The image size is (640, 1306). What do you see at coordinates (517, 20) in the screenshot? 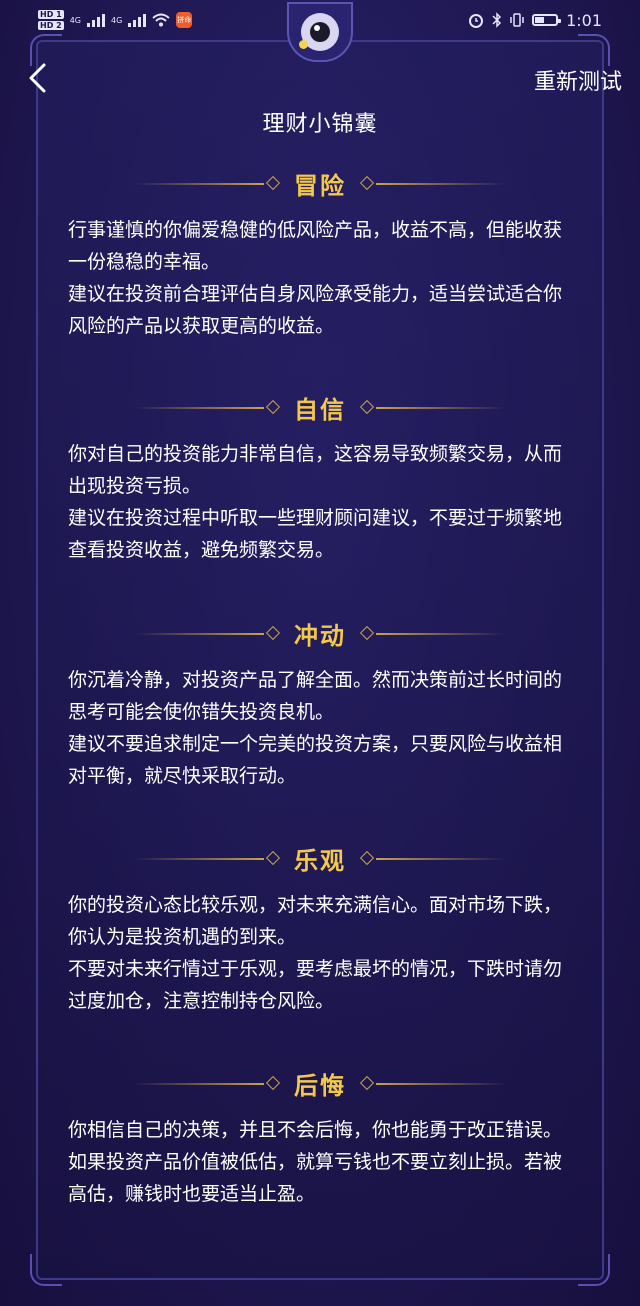
I see `vibrate-icon` at bounding box center [517, 20].